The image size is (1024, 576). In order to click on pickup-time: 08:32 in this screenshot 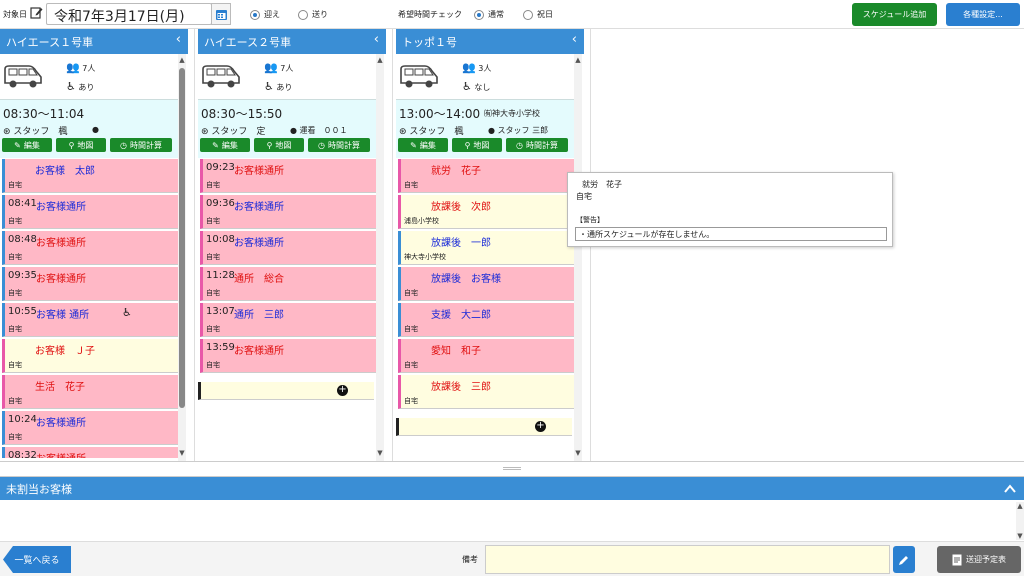, I will do `click(22, 454)`.